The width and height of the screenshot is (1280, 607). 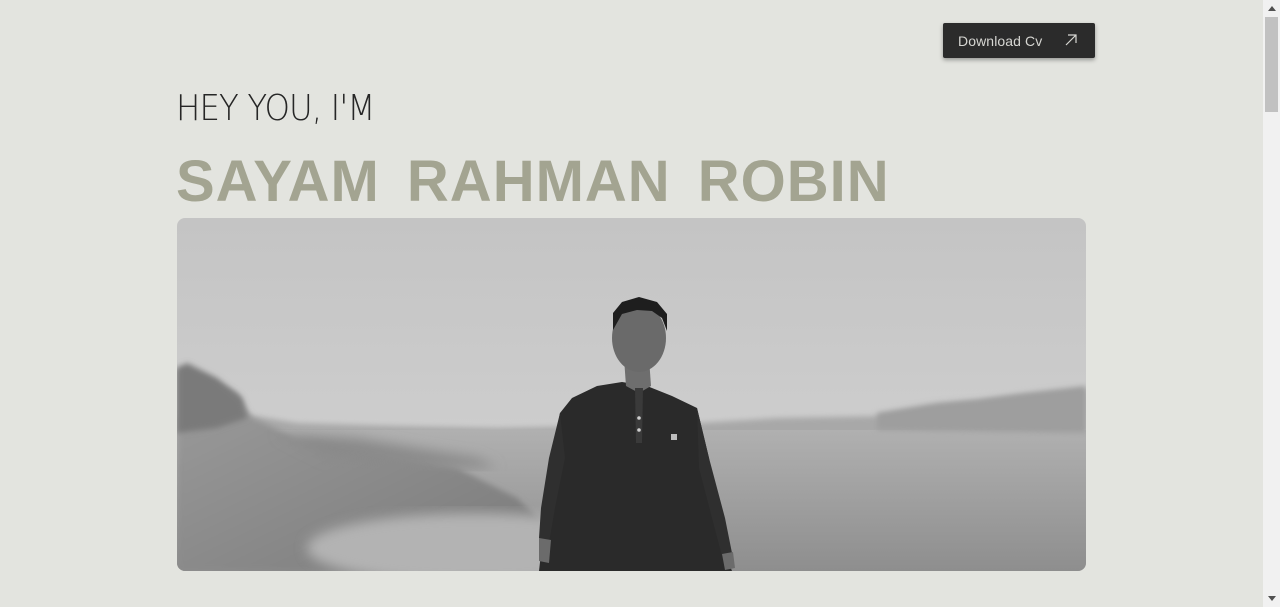 I want to click on arrow-up-right-icon, so click(x=1071, y=40).